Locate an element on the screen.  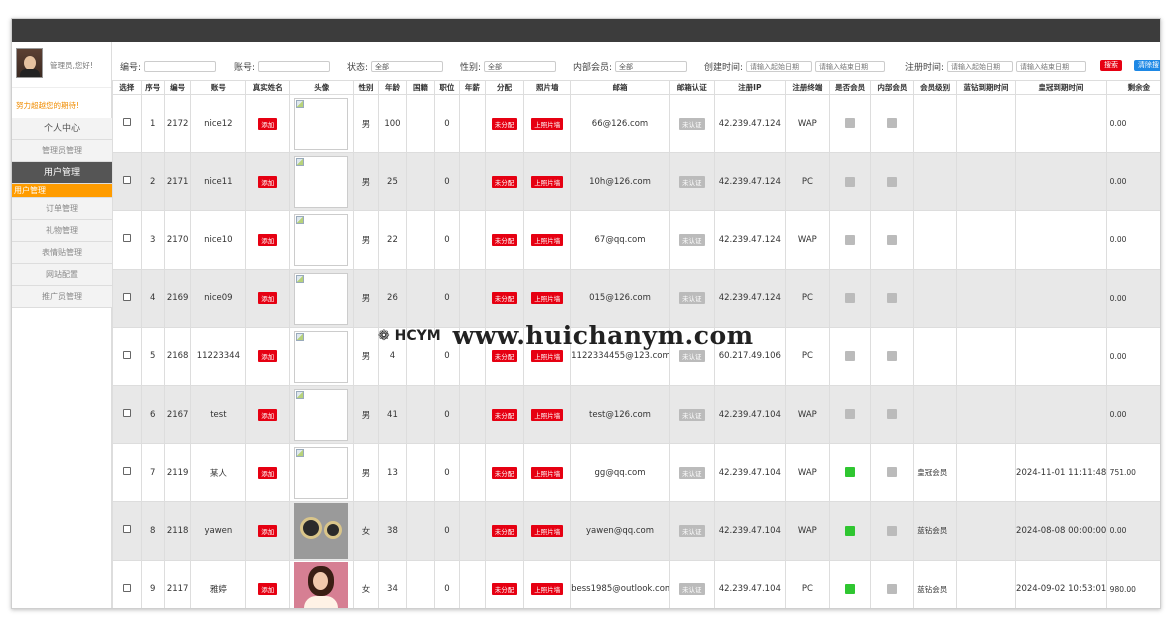
cell-annual-salary is located at coordinates (472, 473).